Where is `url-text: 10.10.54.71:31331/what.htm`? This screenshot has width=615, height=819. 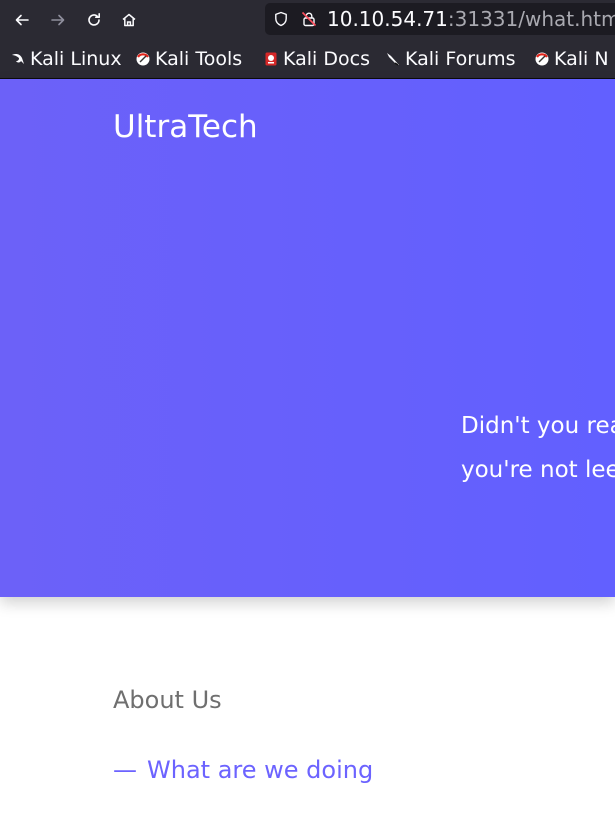 url-text: 10.10.54.71:31331/what.htm is located at coordinates (471, 19).